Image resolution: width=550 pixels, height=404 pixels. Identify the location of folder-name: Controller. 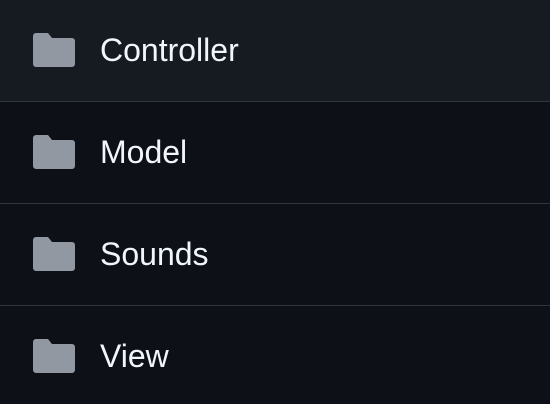
(169, 50).